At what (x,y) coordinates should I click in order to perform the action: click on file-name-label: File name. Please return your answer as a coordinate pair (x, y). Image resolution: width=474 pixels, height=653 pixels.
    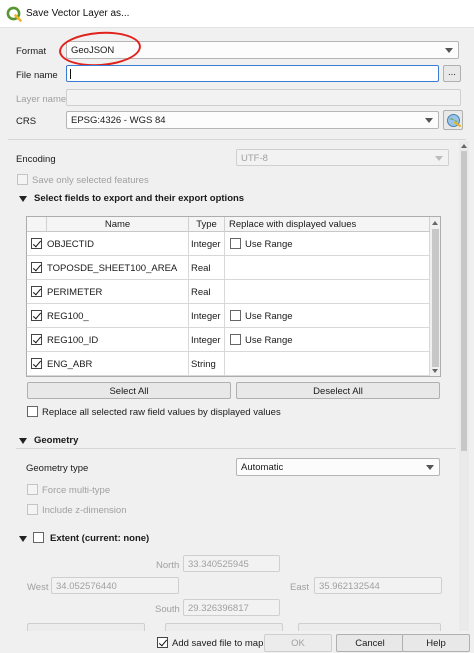
    Looking at the image, I should click on (37, 75).